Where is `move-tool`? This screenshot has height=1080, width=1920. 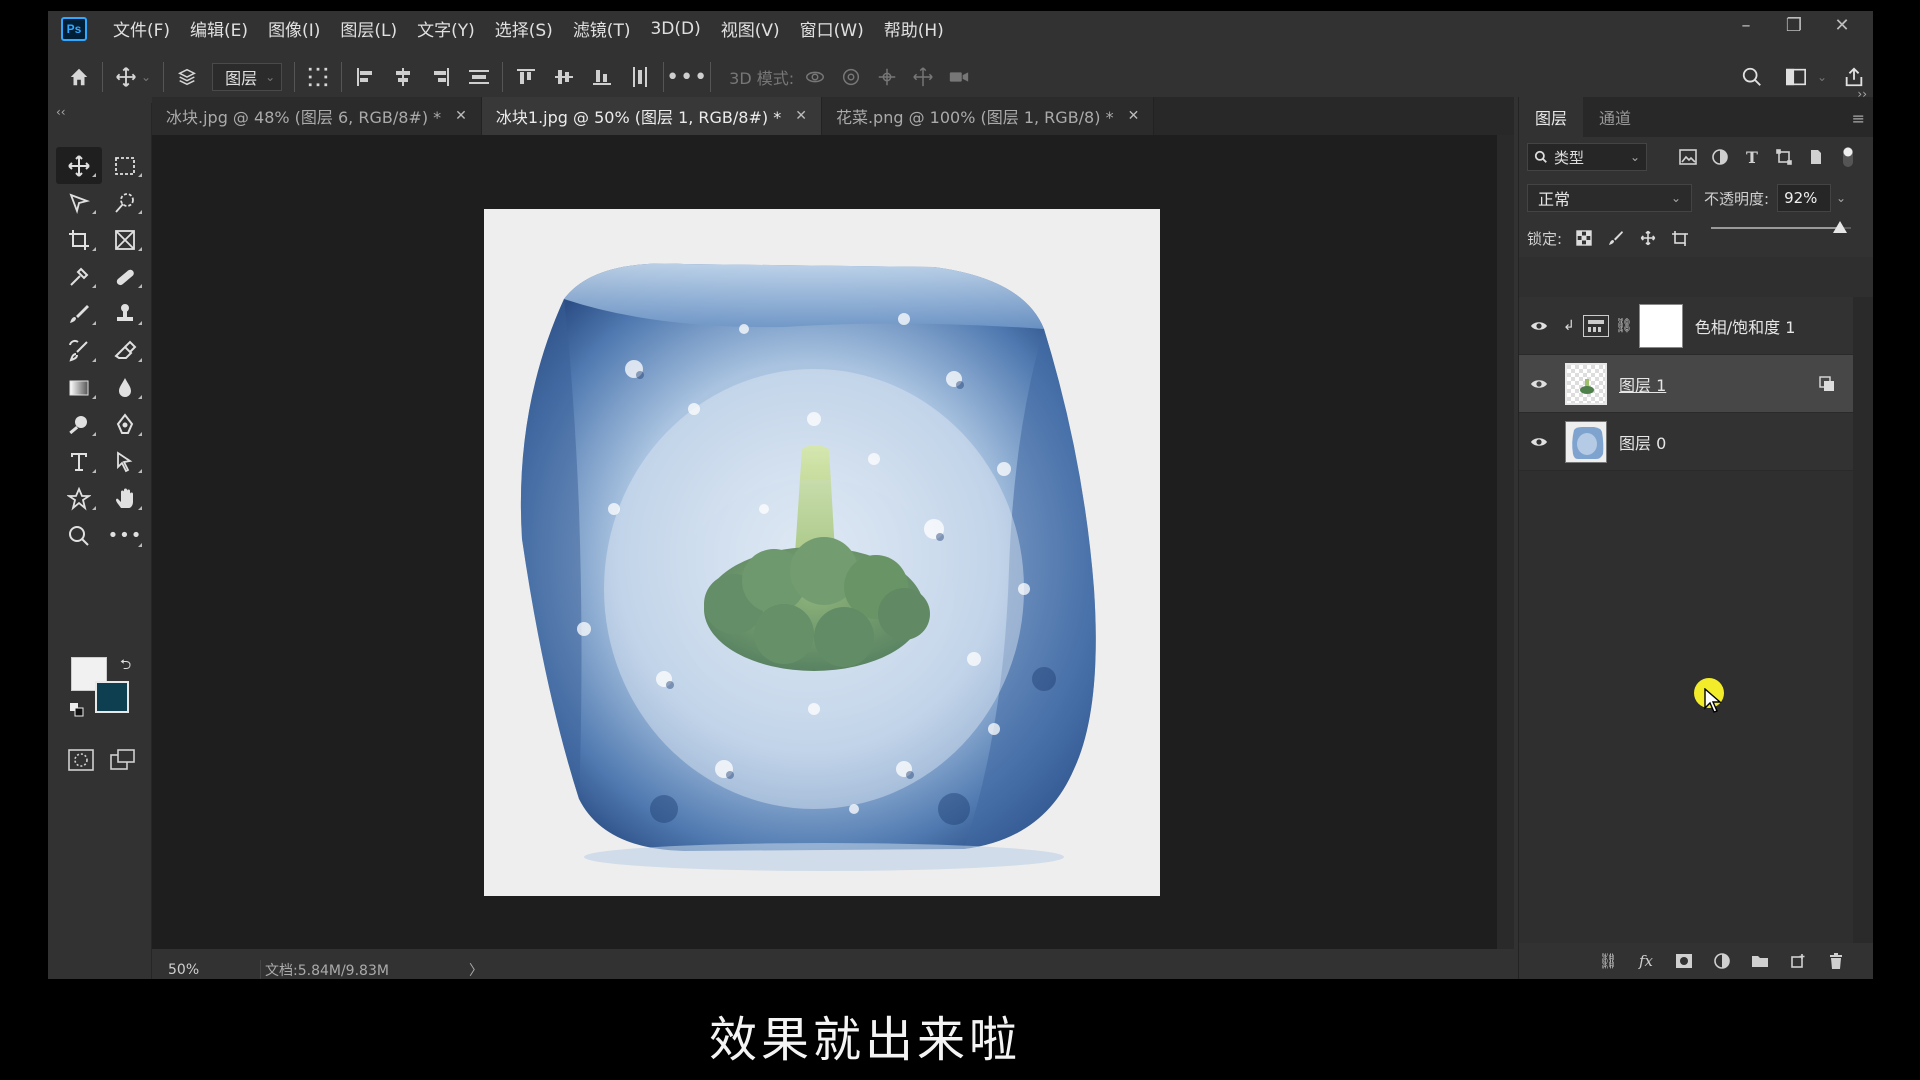
move-tool is located at coordinates (79, 165).